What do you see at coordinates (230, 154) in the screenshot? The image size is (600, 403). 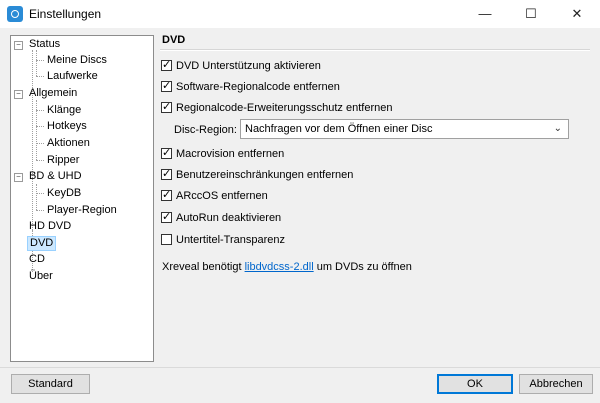 I see `option-label: Macrovision entfernen` at bounding box center [230, 154].